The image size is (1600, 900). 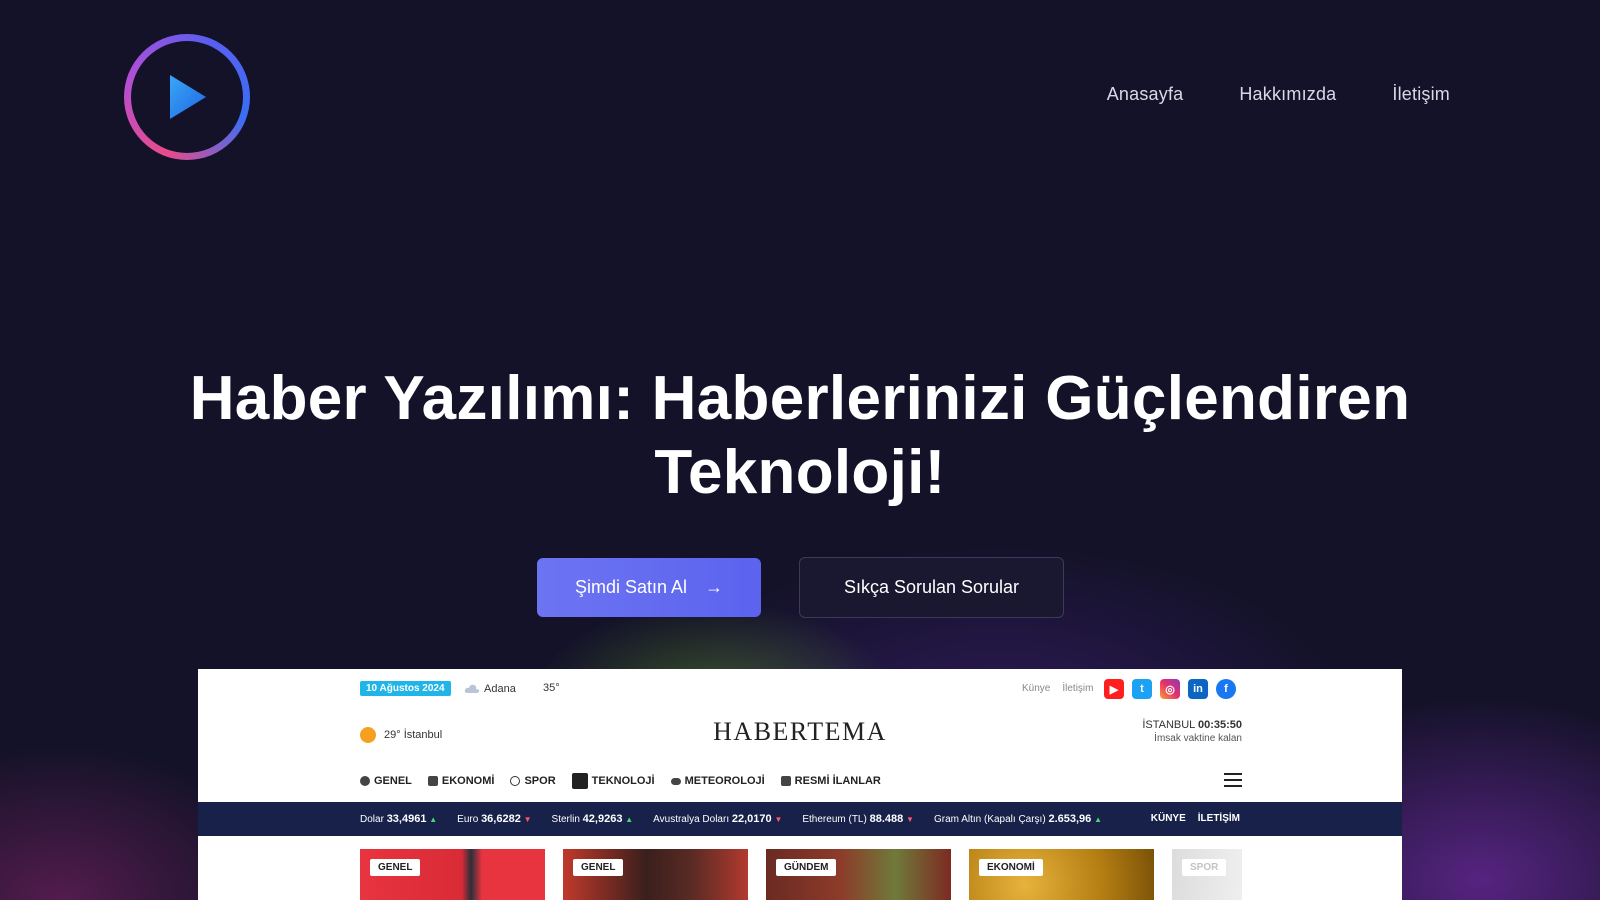 I want to click on preview-clock-time: 00:35:50, so click(x=1219, y=725).